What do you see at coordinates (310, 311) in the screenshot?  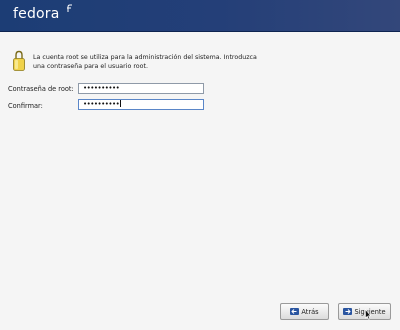 I see `back-button-label: Atrás` at bounding box center [310, 311].